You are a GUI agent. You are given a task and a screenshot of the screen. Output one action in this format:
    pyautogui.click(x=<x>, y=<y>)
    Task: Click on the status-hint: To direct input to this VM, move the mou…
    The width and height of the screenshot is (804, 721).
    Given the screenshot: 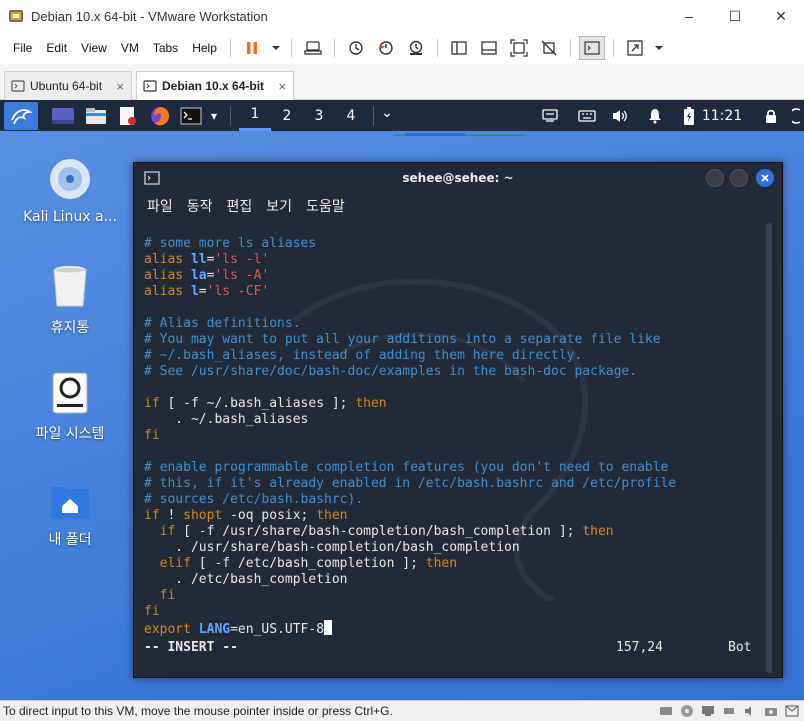 What is the action you would take?
    pyautogui.click(x=198, y=711)
    